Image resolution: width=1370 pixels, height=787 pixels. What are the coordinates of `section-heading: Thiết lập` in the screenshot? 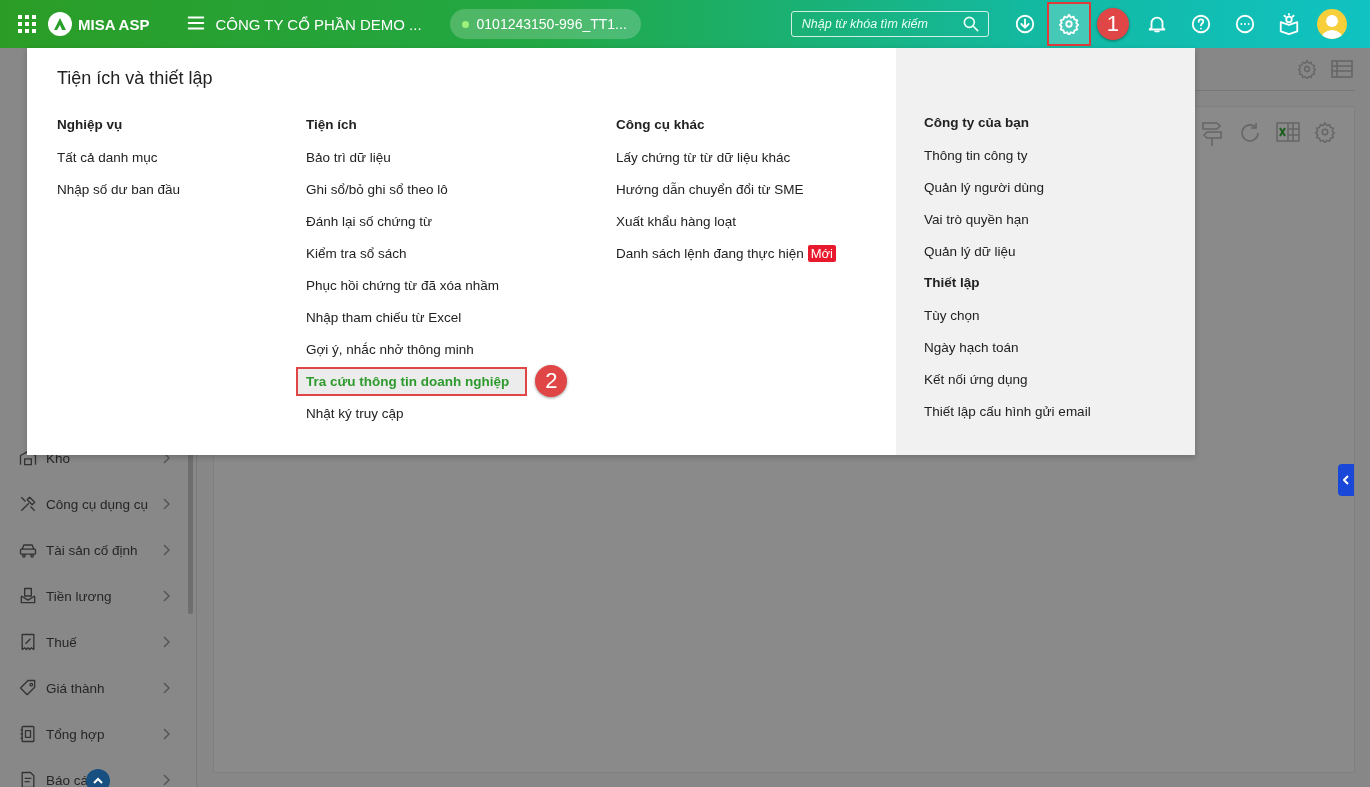 It's located at (952, 283).